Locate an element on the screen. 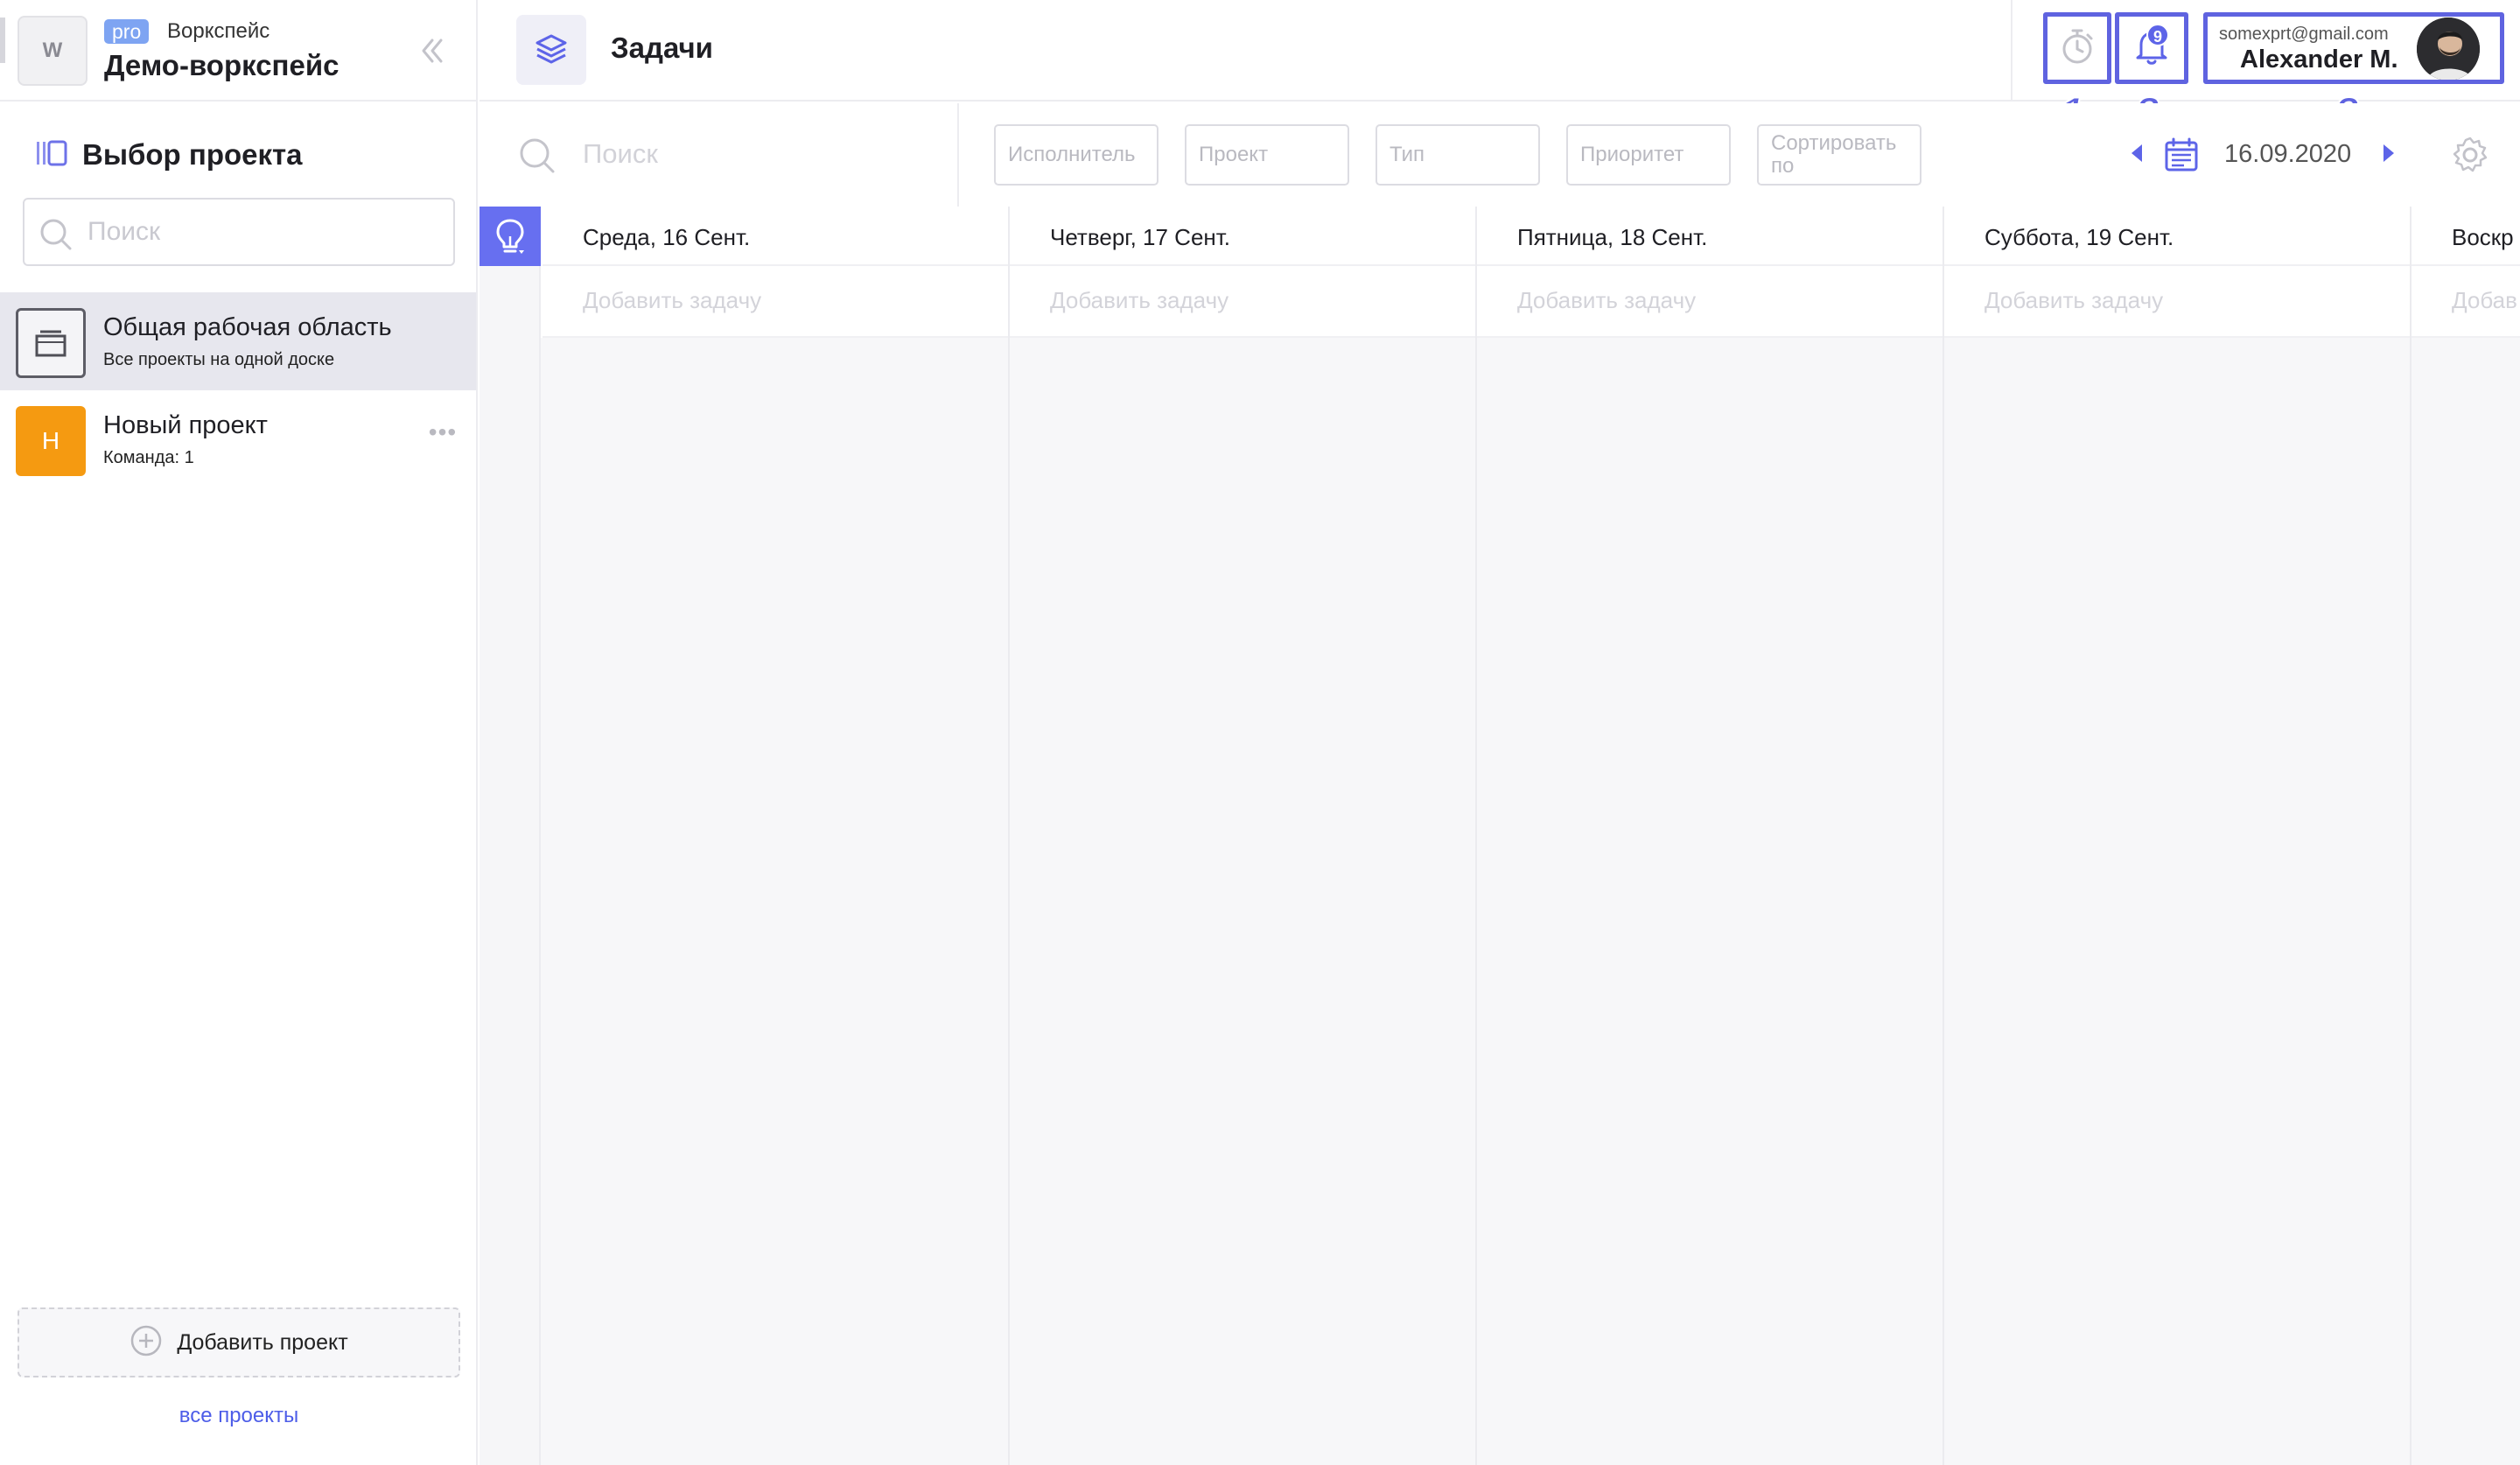  day-title: Суббота, 19 Сент. is located at coordinates (2079, 237).